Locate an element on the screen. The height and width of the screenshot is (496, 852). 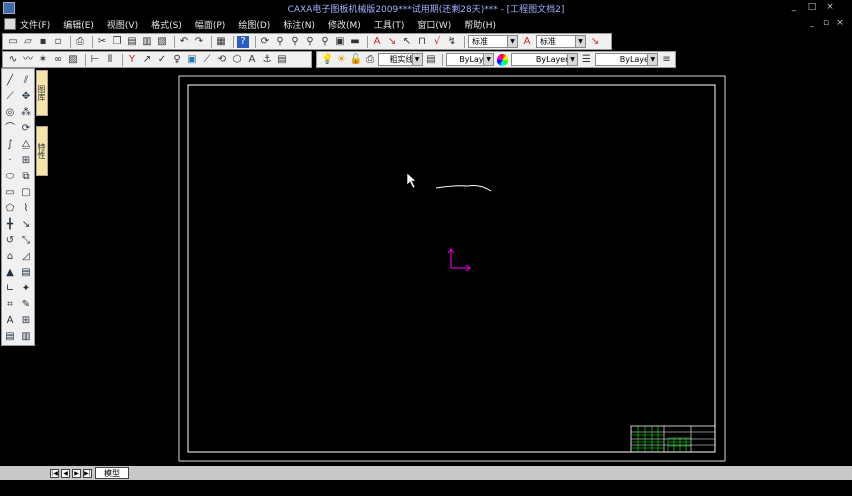
undo-icon: ↶ is located at coordinates (184, 42).